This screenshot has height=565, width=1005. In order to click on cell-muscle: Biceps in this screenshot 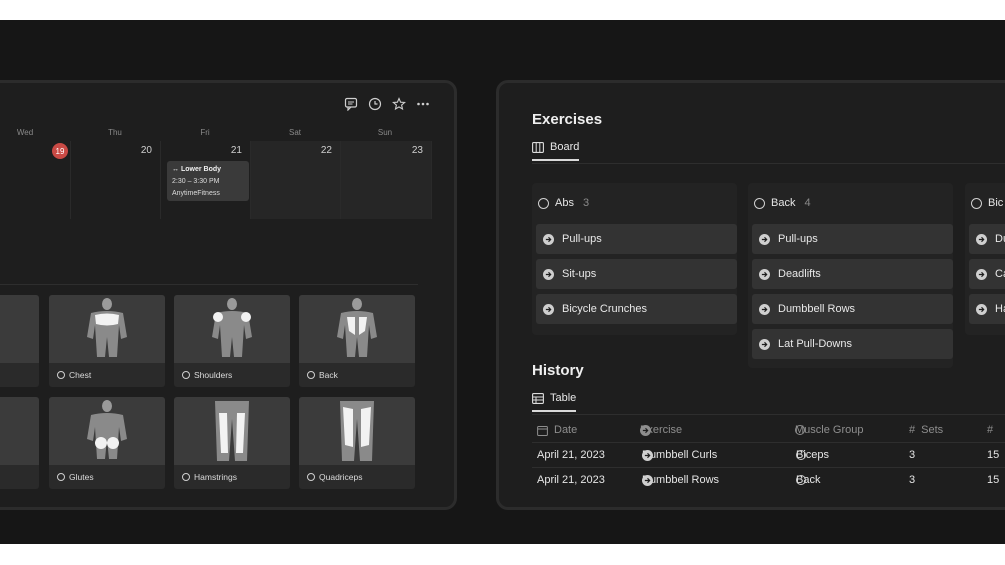, I will do `click(812, 455)`.